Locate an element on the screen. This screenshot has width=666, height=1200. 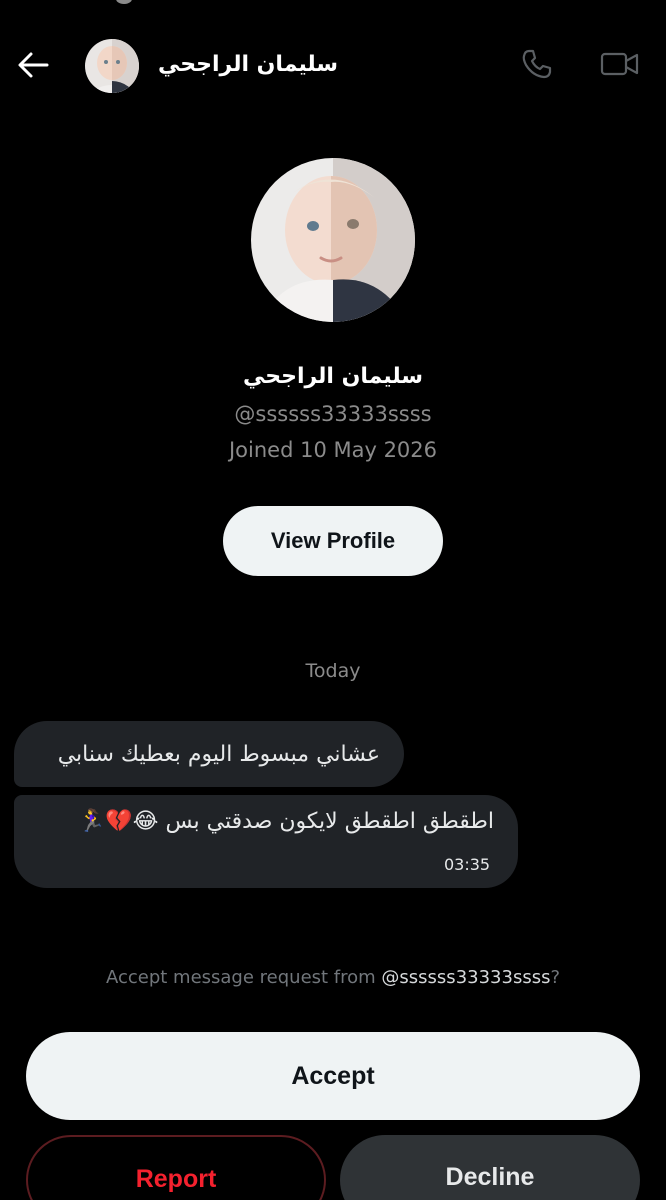
video-call-button is located at coordinates (620, 66).